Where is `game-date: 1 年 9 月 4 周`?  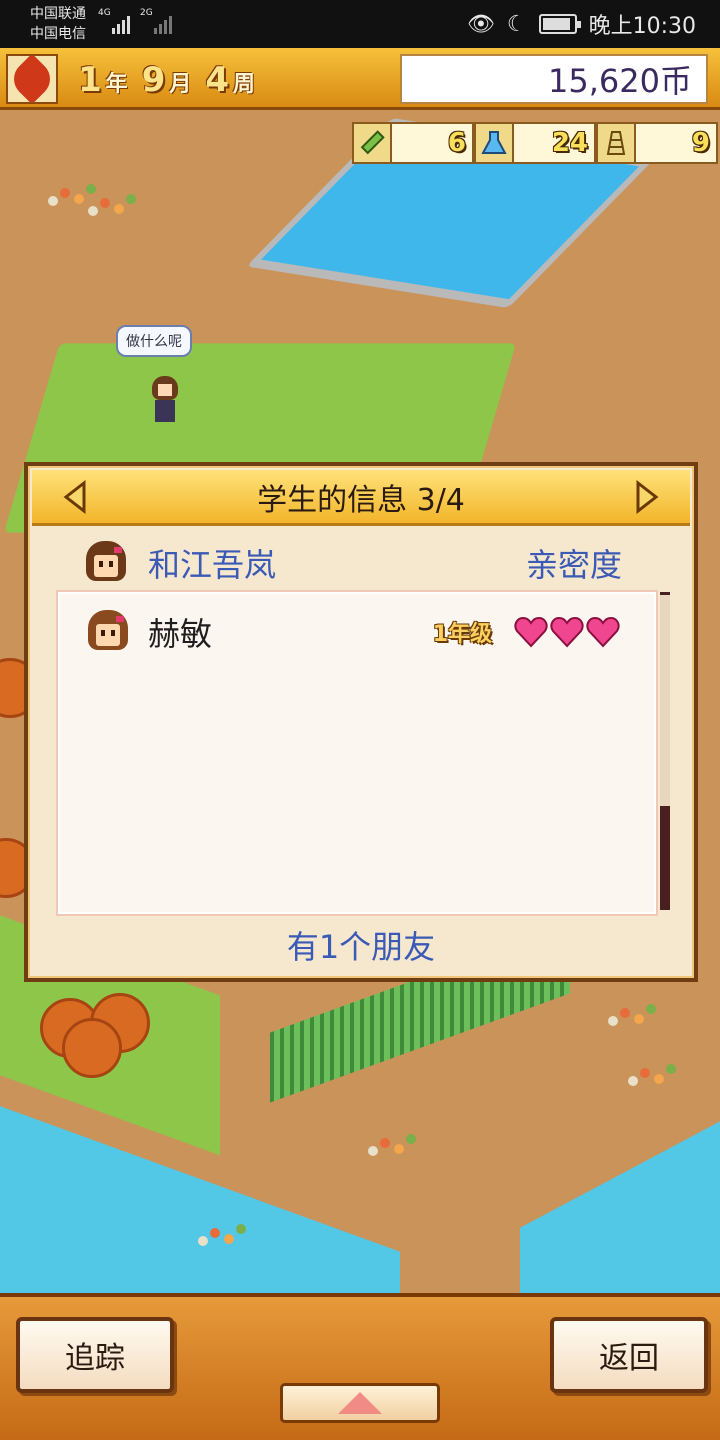
game-date: 1 年 9 月 4 周 is located at coordinates (171, 80).